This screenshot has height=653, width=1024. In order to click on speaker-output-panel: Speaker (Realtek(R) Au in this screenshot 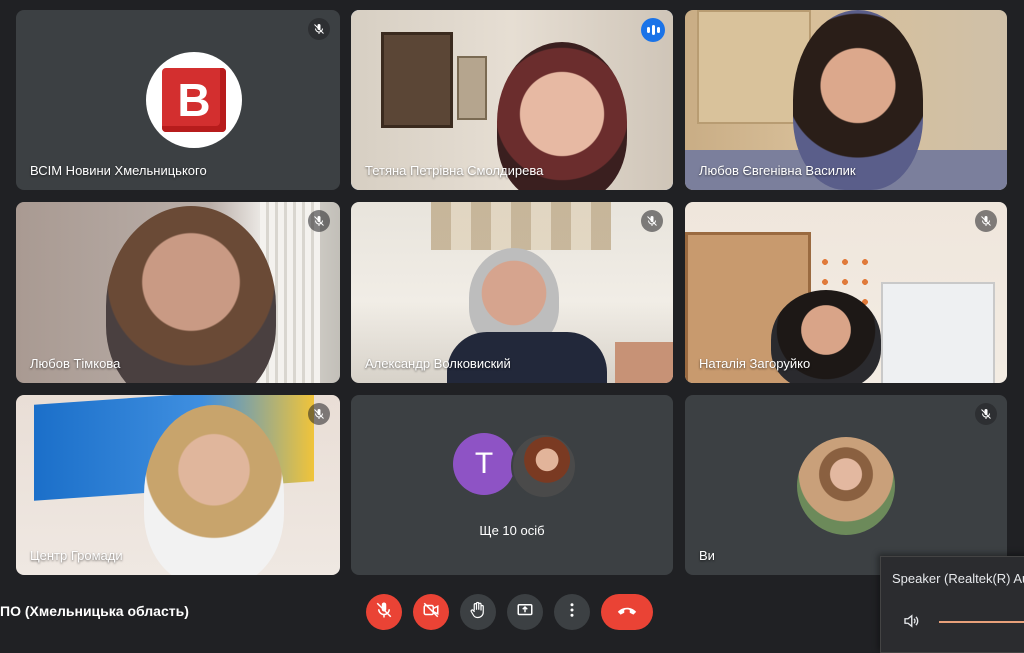, I will do `click(952, 604)`.